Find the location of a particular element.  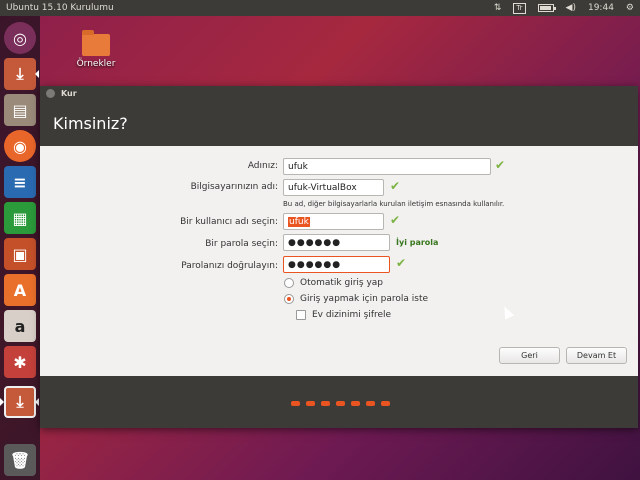

name-input: ufuk is located at coordinates (387, 166).